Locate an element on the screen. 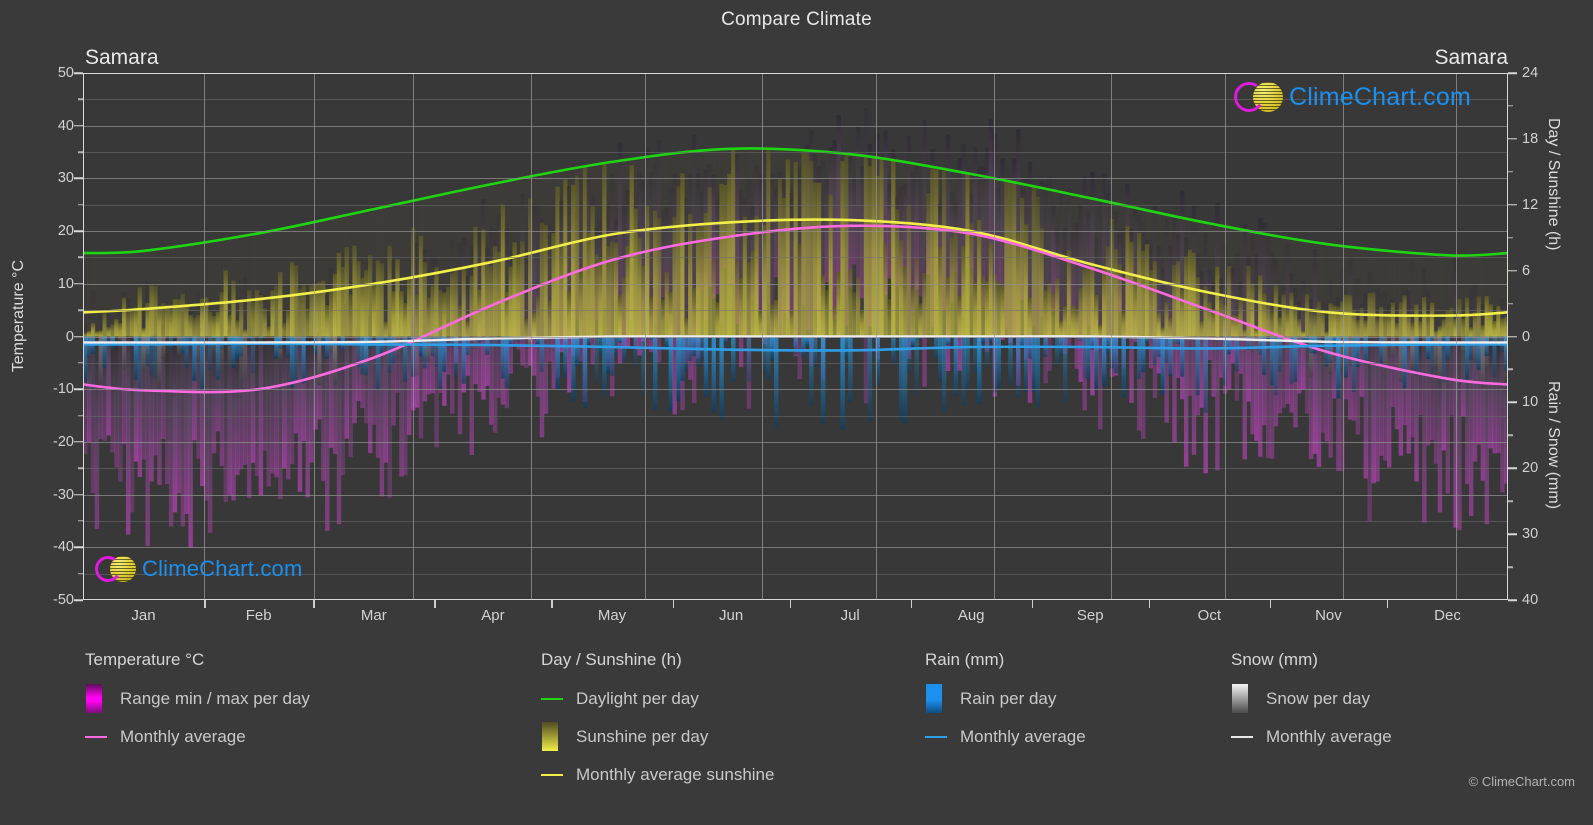  legend-group-title: Temperature °C is located at coordinates (145, 659).